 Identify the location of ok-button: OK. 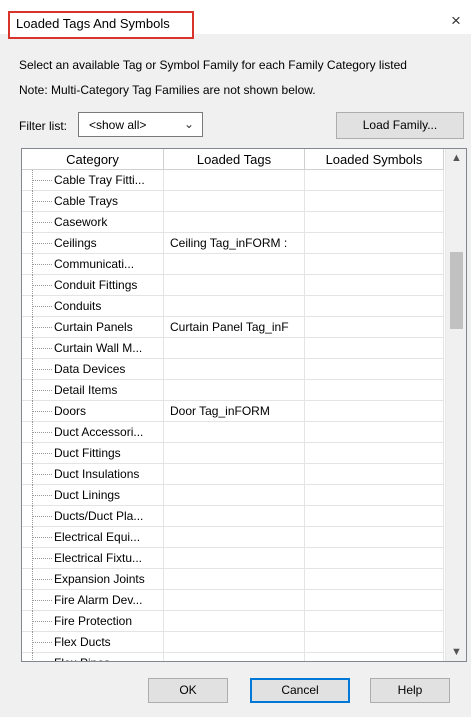
(188, 690).